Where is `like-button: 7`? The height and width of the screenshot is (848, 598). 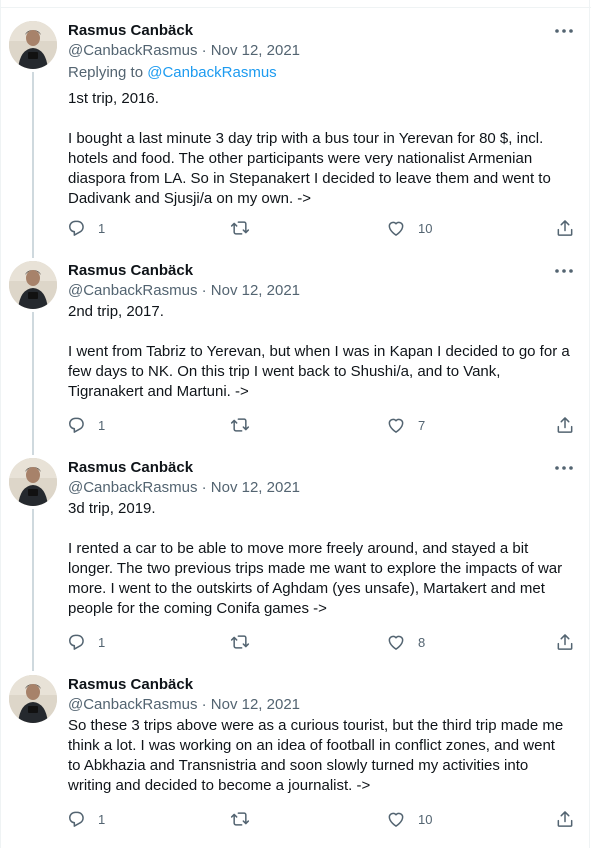 like-button: 7 is located at coordinates (405, 425).